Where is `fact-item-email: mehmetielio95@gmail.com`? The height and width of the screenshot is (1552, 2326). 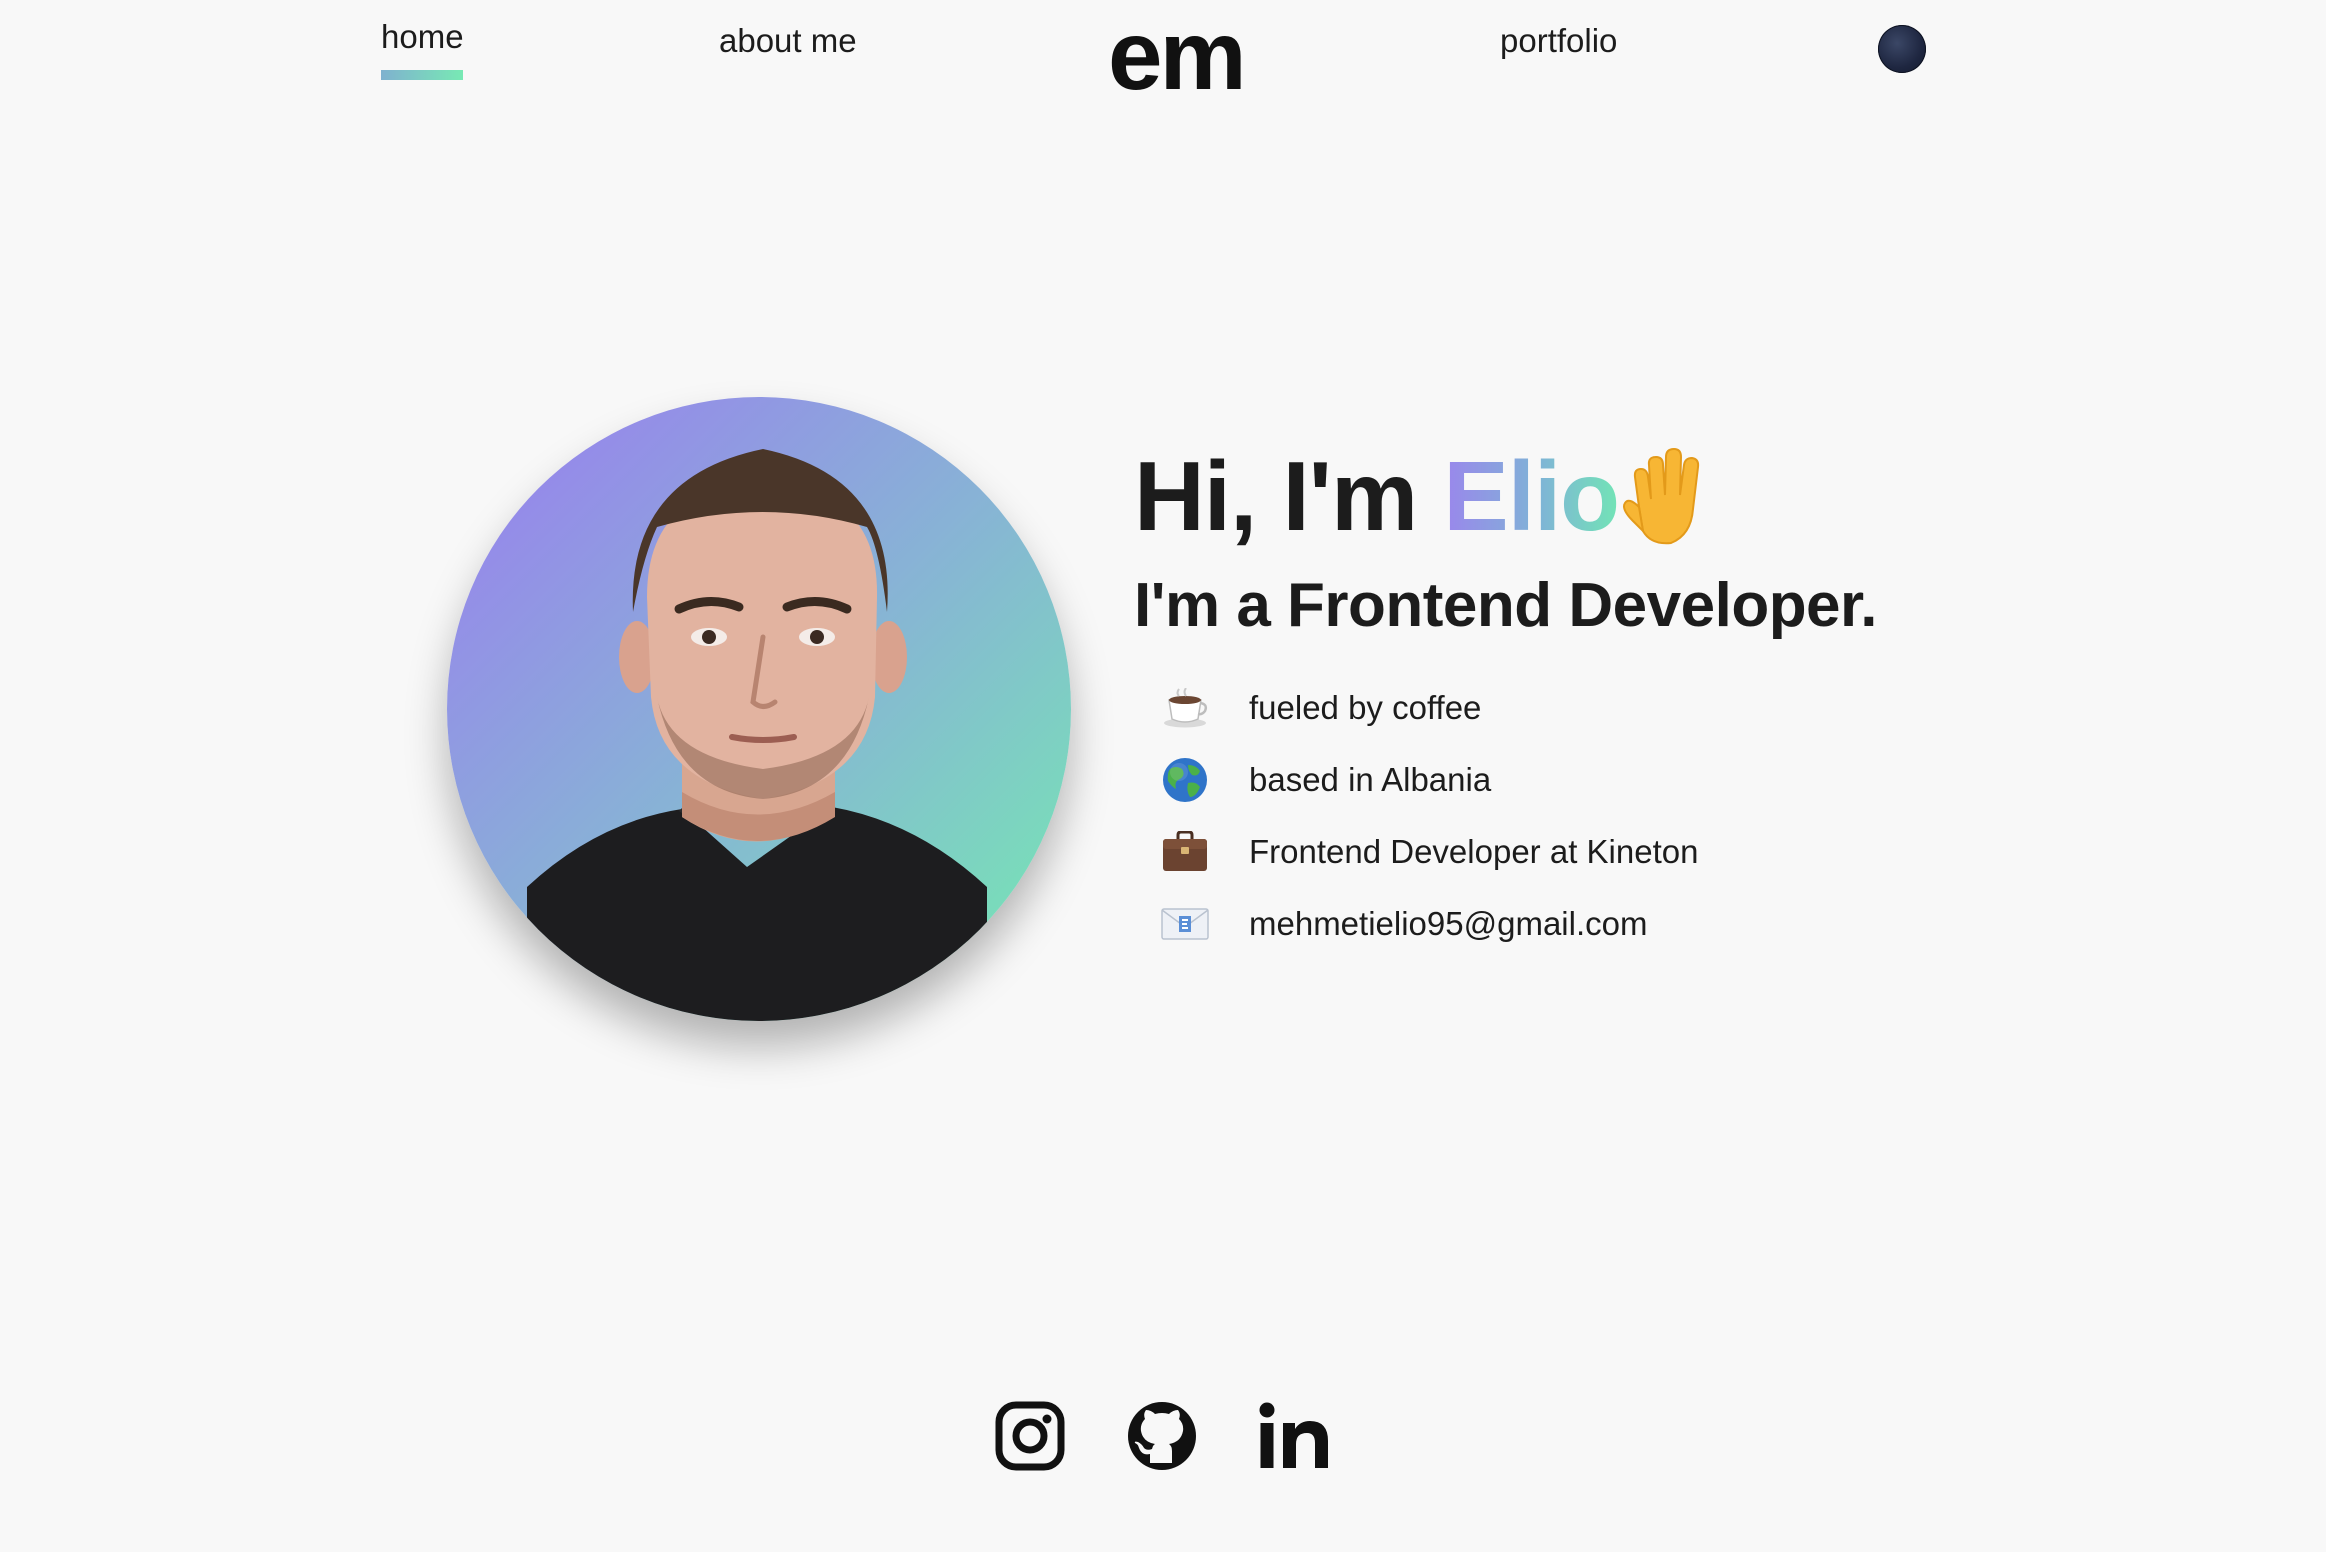 fact-item-email: mehmetielio95@gmail.com is located at coordinates (1403, 924).